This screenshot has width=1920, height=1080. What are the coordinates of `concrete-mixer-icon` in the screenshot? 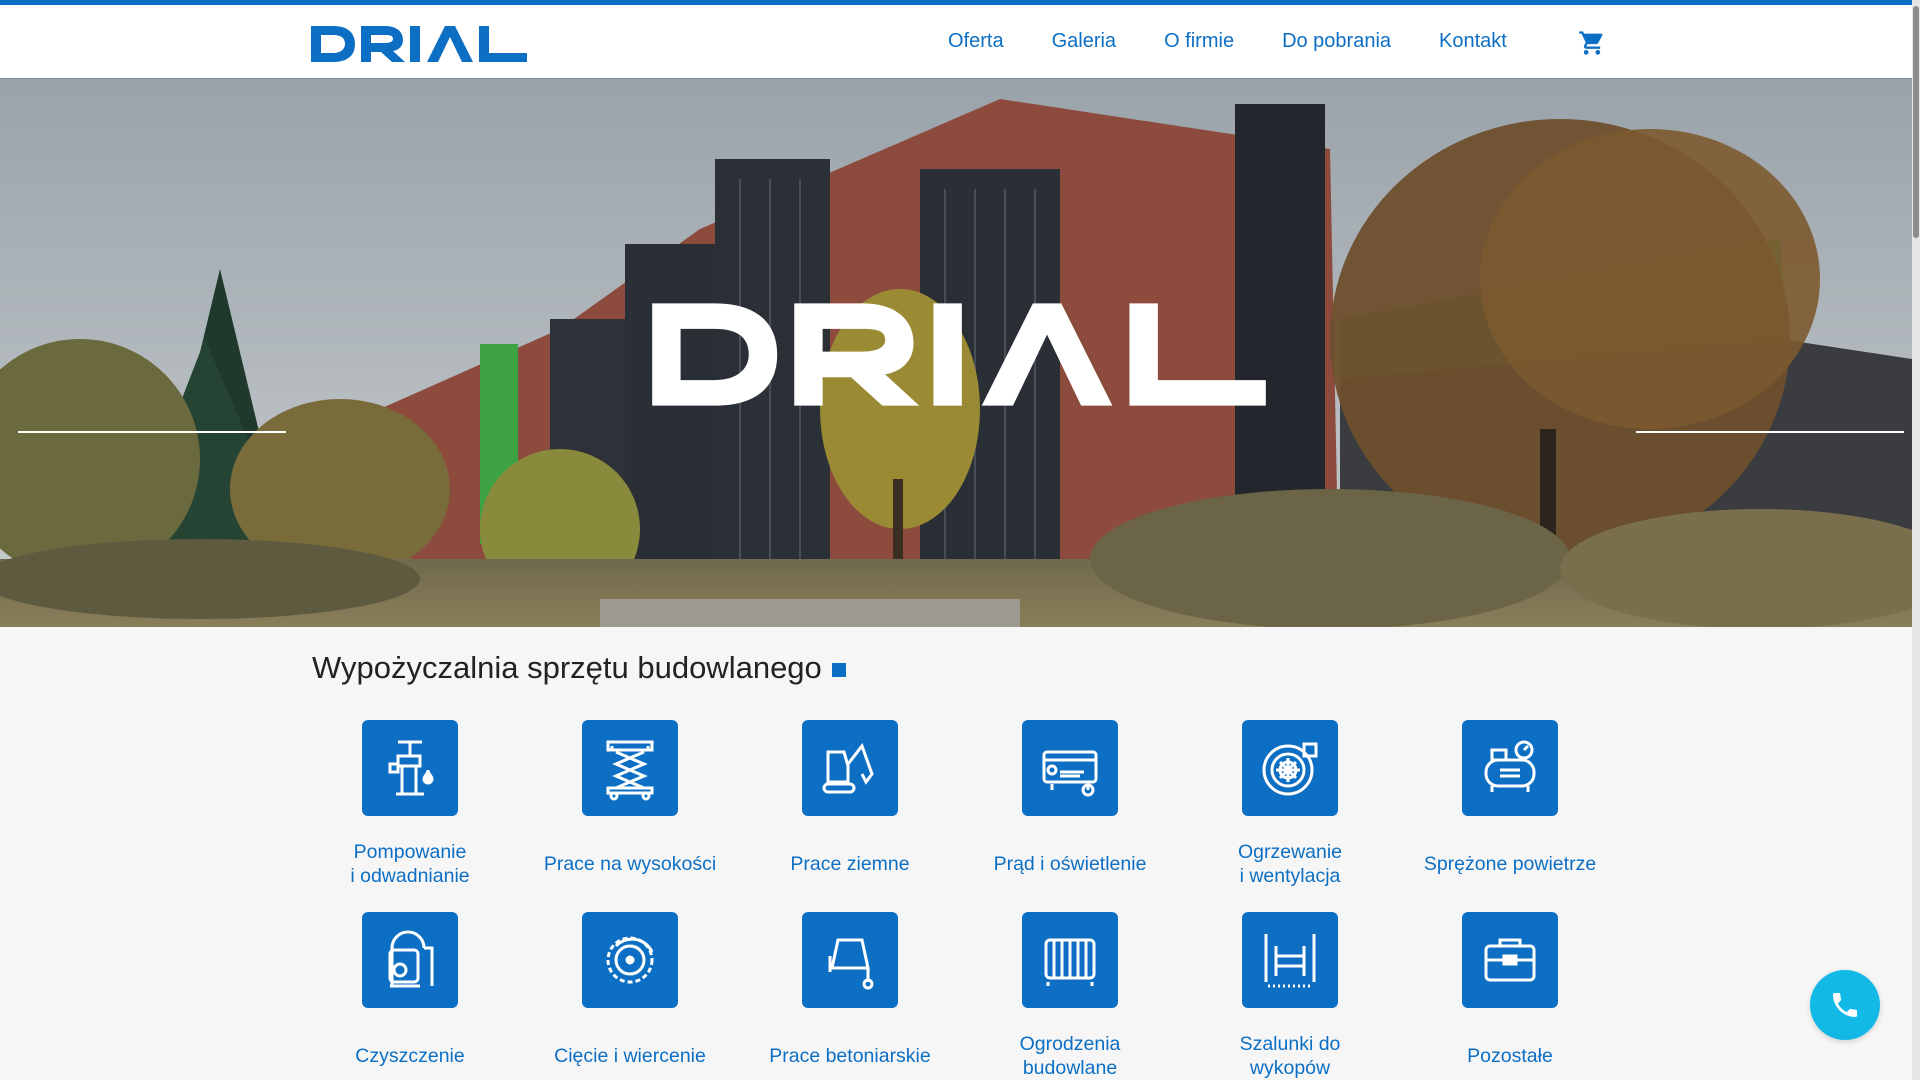 It's located at (850, 960).